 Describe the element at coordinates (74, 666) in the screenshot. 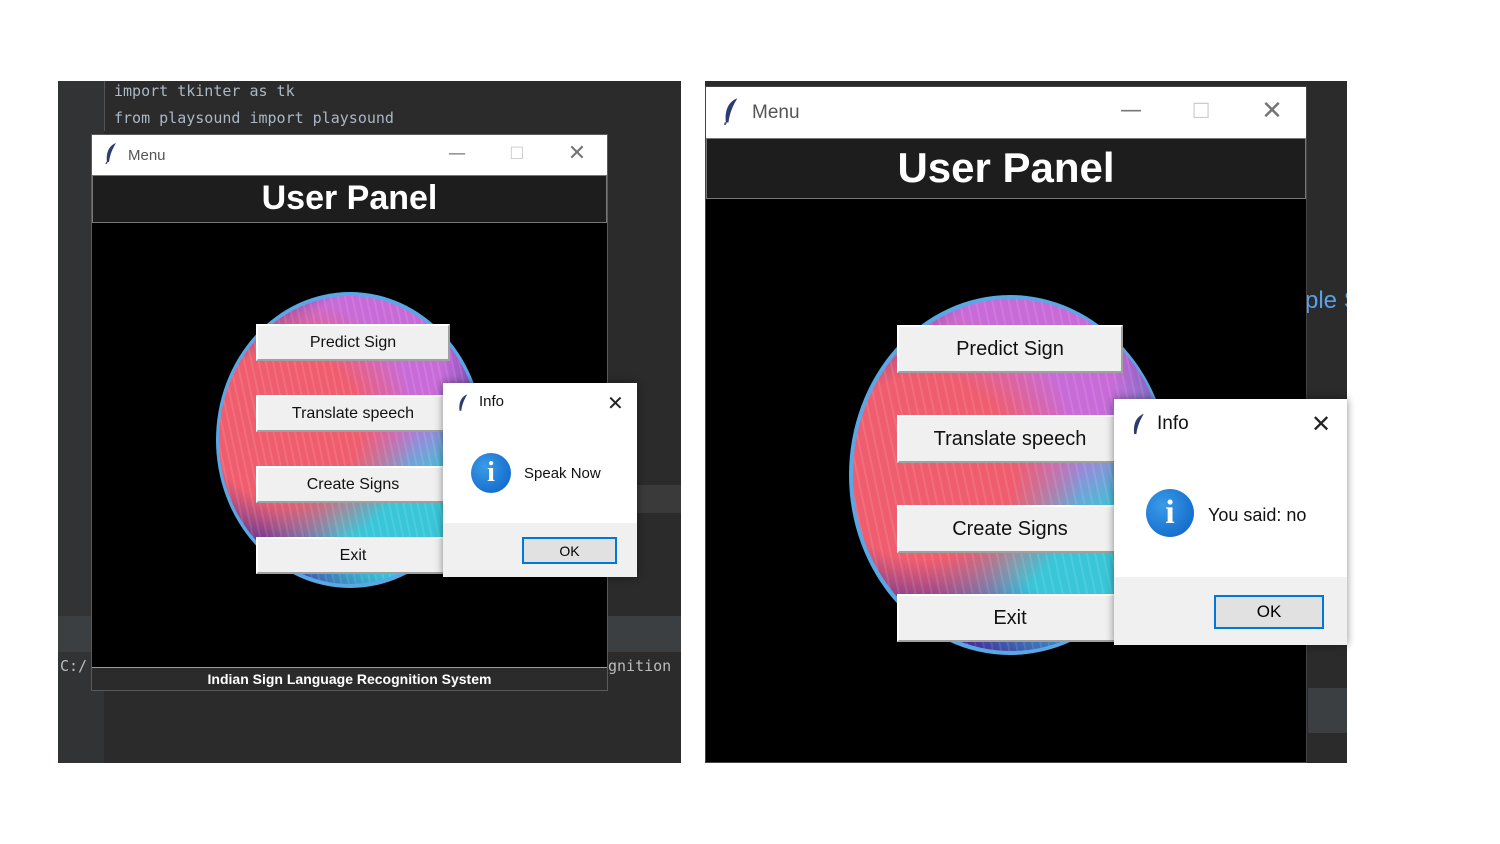

I see `terminal-text-left: C:/` at that location.